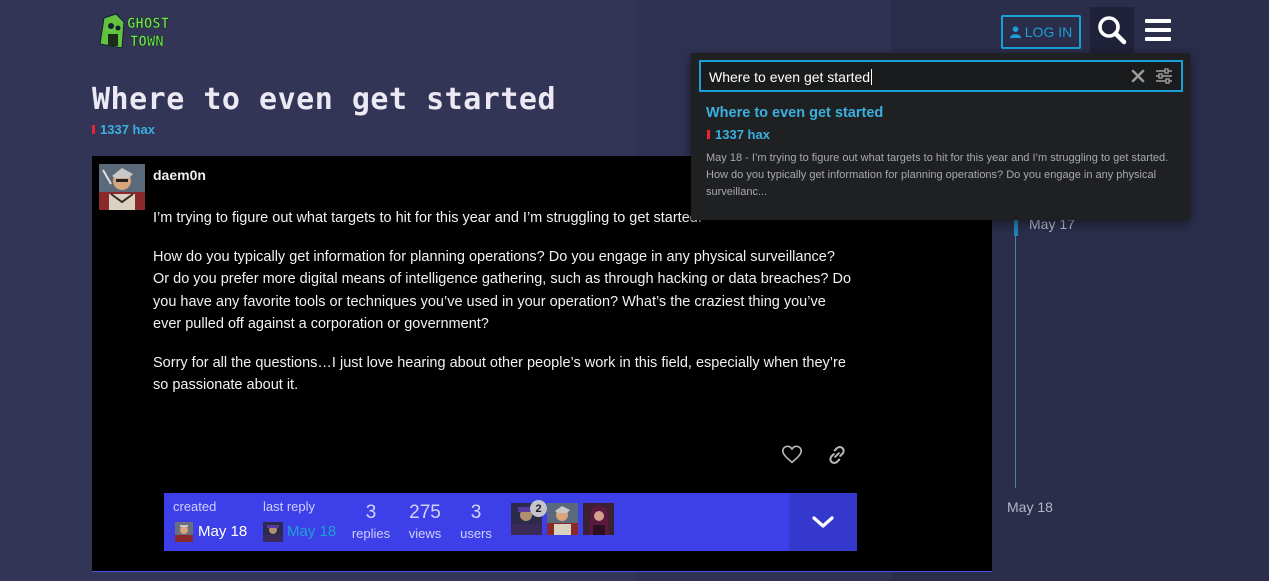 The width and height of the screenshot is (1269, 581). Describe the element at coordinates (1030, 507) in the screenshot. I see `timeline-end-date: May 18` at that location.